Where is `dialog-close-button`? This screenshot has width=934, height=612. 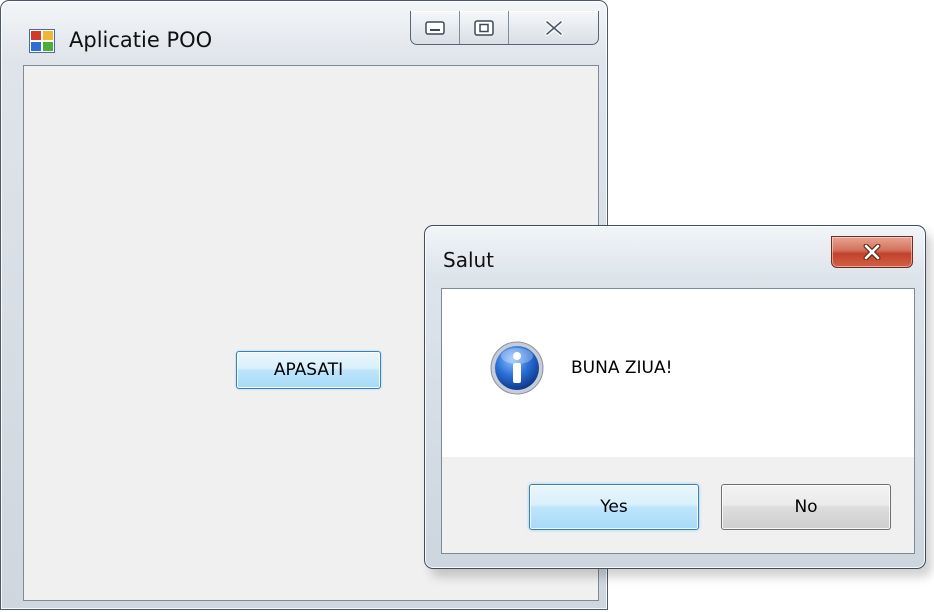
dialog-close-button is located at coordinates (872, 252).